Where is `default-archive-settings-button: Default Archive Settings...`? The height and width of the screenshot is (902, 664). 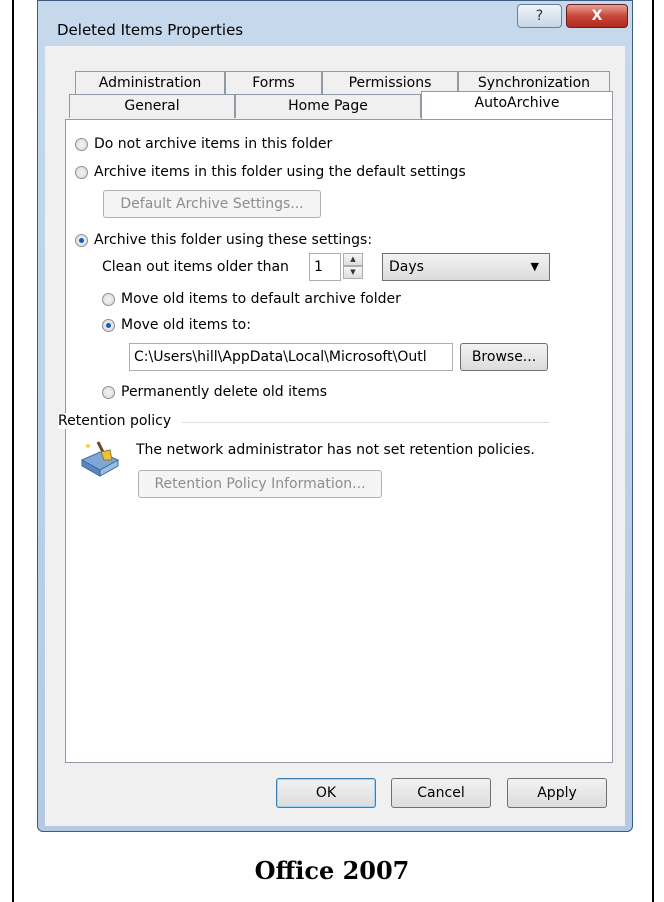 default-archive-settings-button: Default Archive Settings... is located at coordinates (212, 204).